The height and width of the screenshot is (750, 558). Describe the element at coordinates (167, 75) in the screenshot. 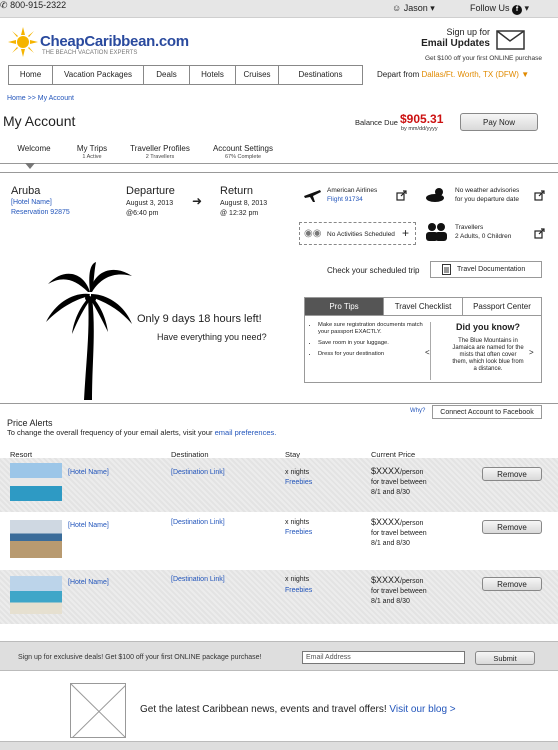

I see `nav-deals: Deals` at that location.